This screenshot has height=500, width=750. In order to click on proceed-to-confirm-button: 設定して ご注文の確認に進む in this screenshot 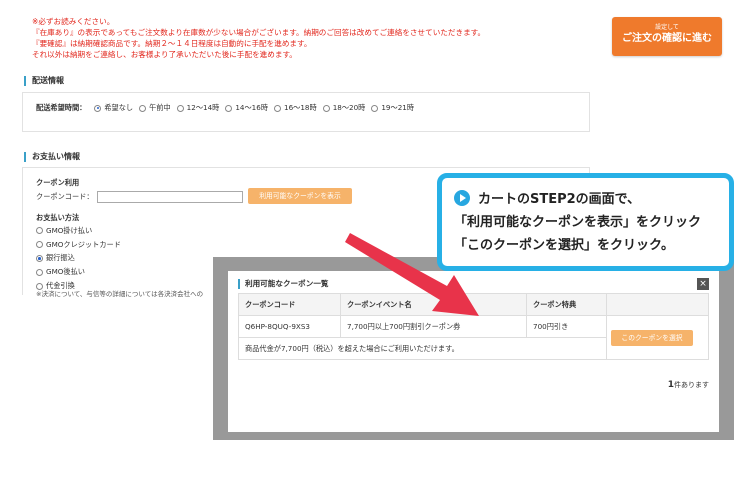, I will do `click(667, 36)`.